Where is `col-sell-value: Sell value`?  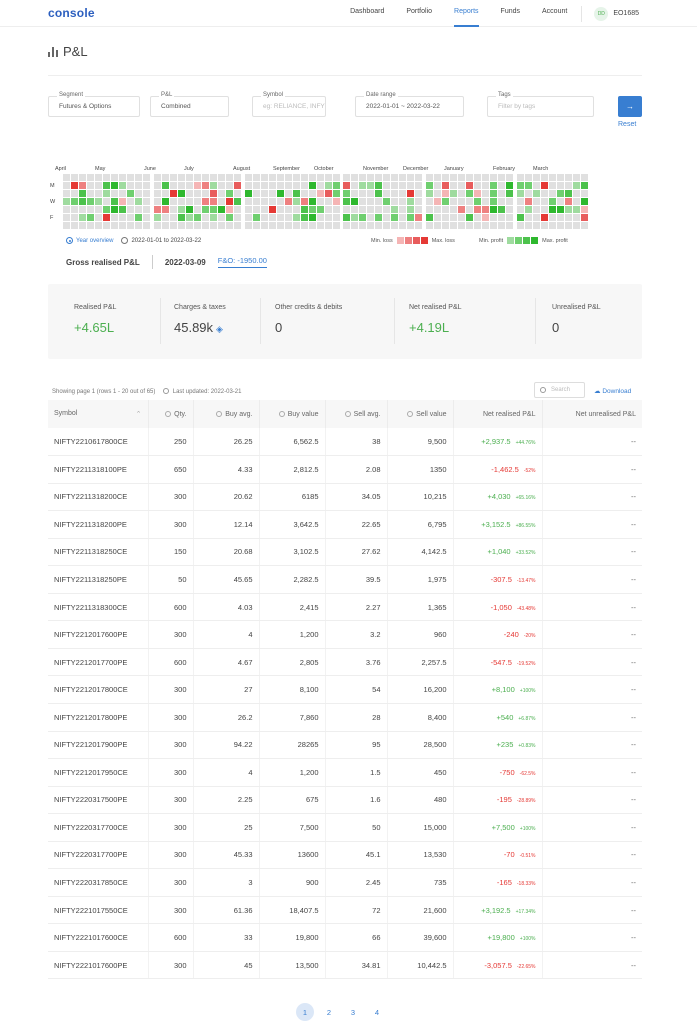
col-sell-value: Sell value is located at coordinates (420, 414).